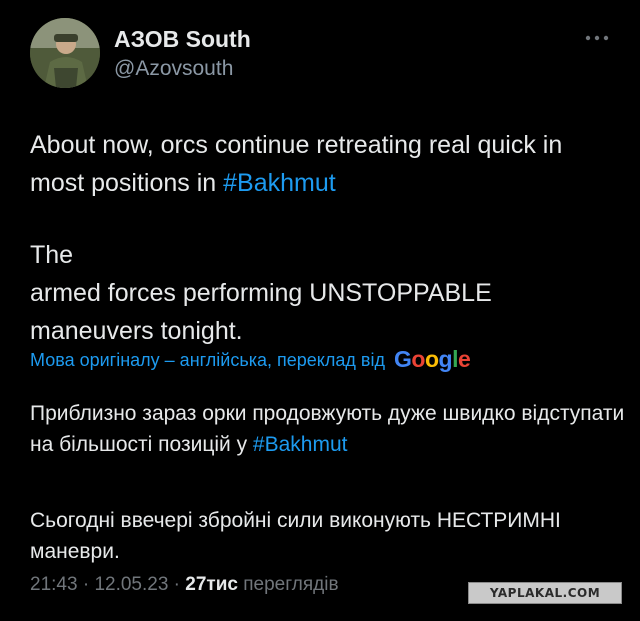  I want to click on watermark: YAPLAKAL.COM, so click(545, 593).